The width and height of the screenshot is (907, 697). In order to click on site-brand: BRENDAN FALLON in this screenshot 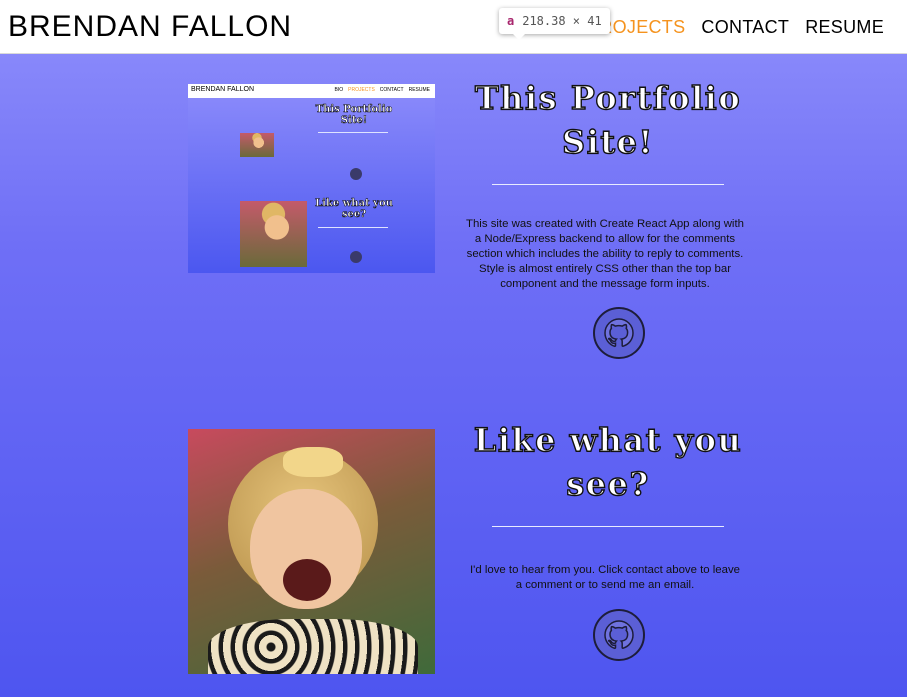, I will do `click(150, 27)`.